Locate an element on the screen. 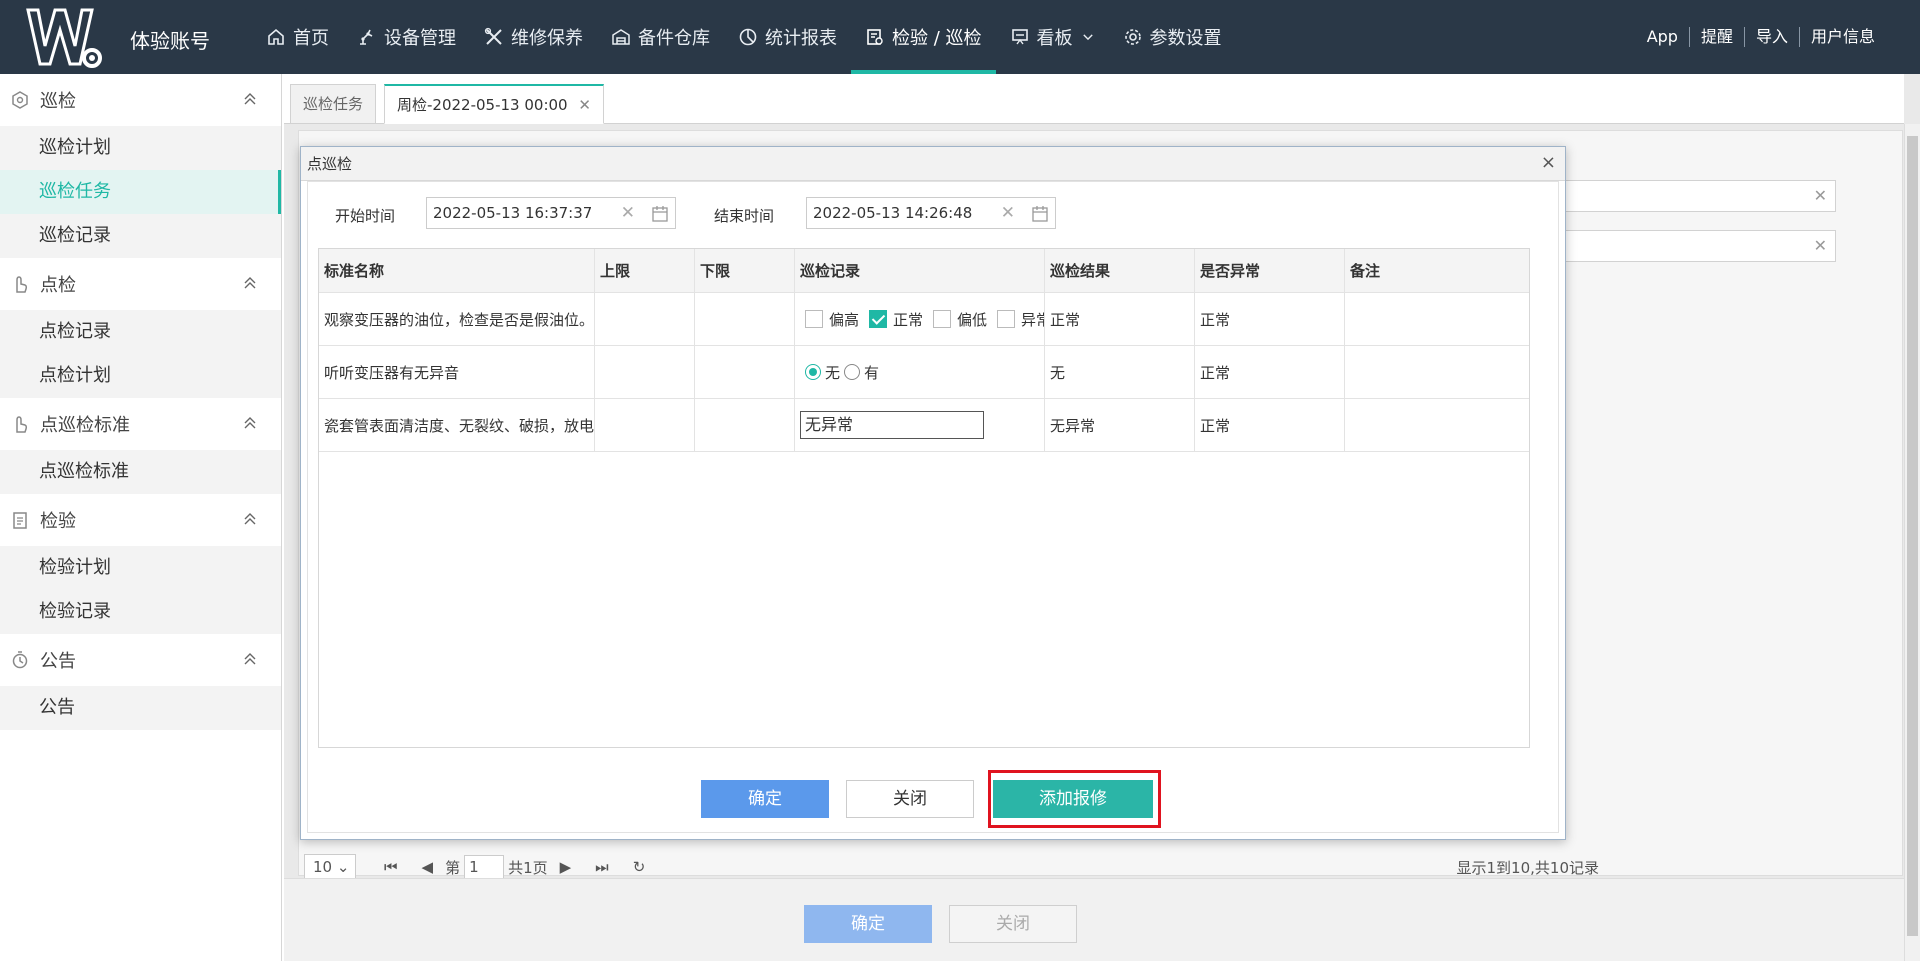 The height and width of the screenshot is (961, 1920). nav-board-label: 看板 is located at coordinates (1054, 38).